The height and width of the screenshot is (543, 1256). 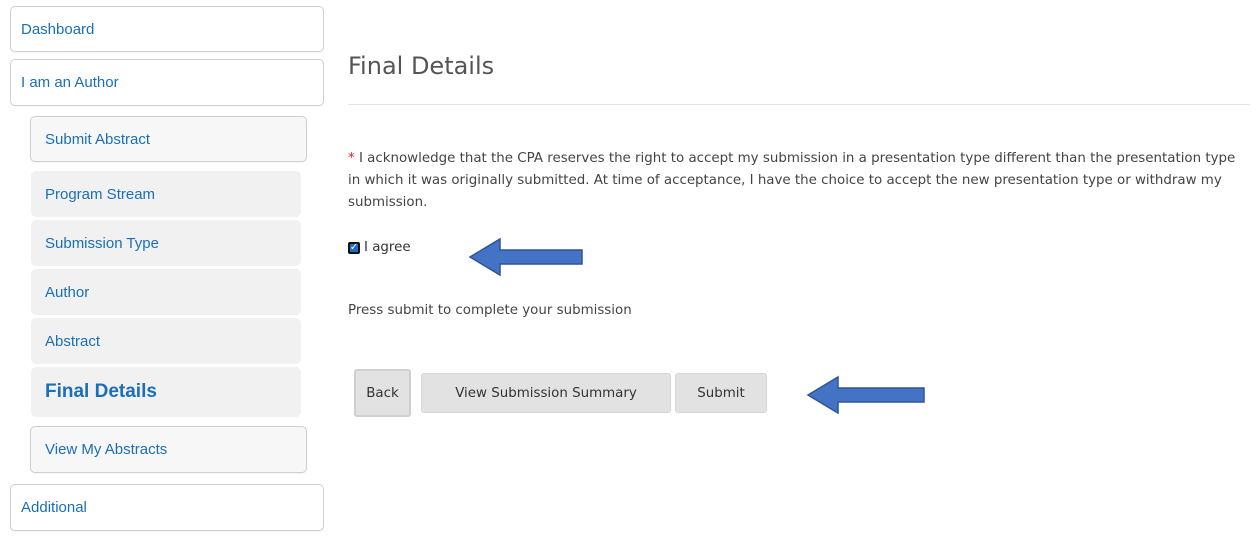 I want to click on sidebar-step-label: Author, so click(x=67, y=292).